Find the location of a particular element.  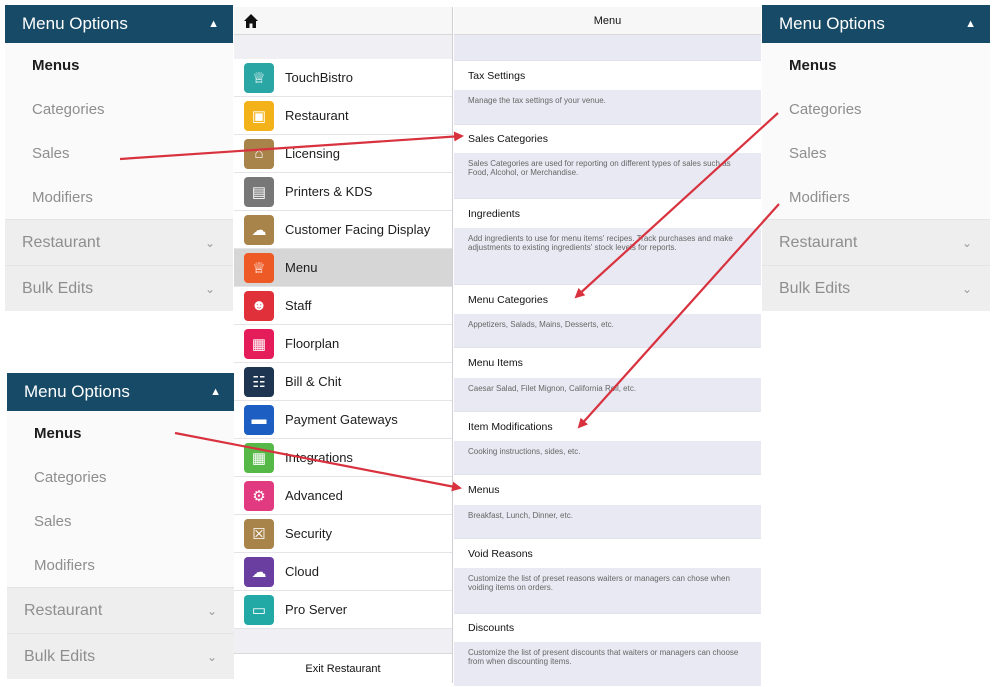

integrations-grid-icon: ▦ is located at coordinates (259, 457).